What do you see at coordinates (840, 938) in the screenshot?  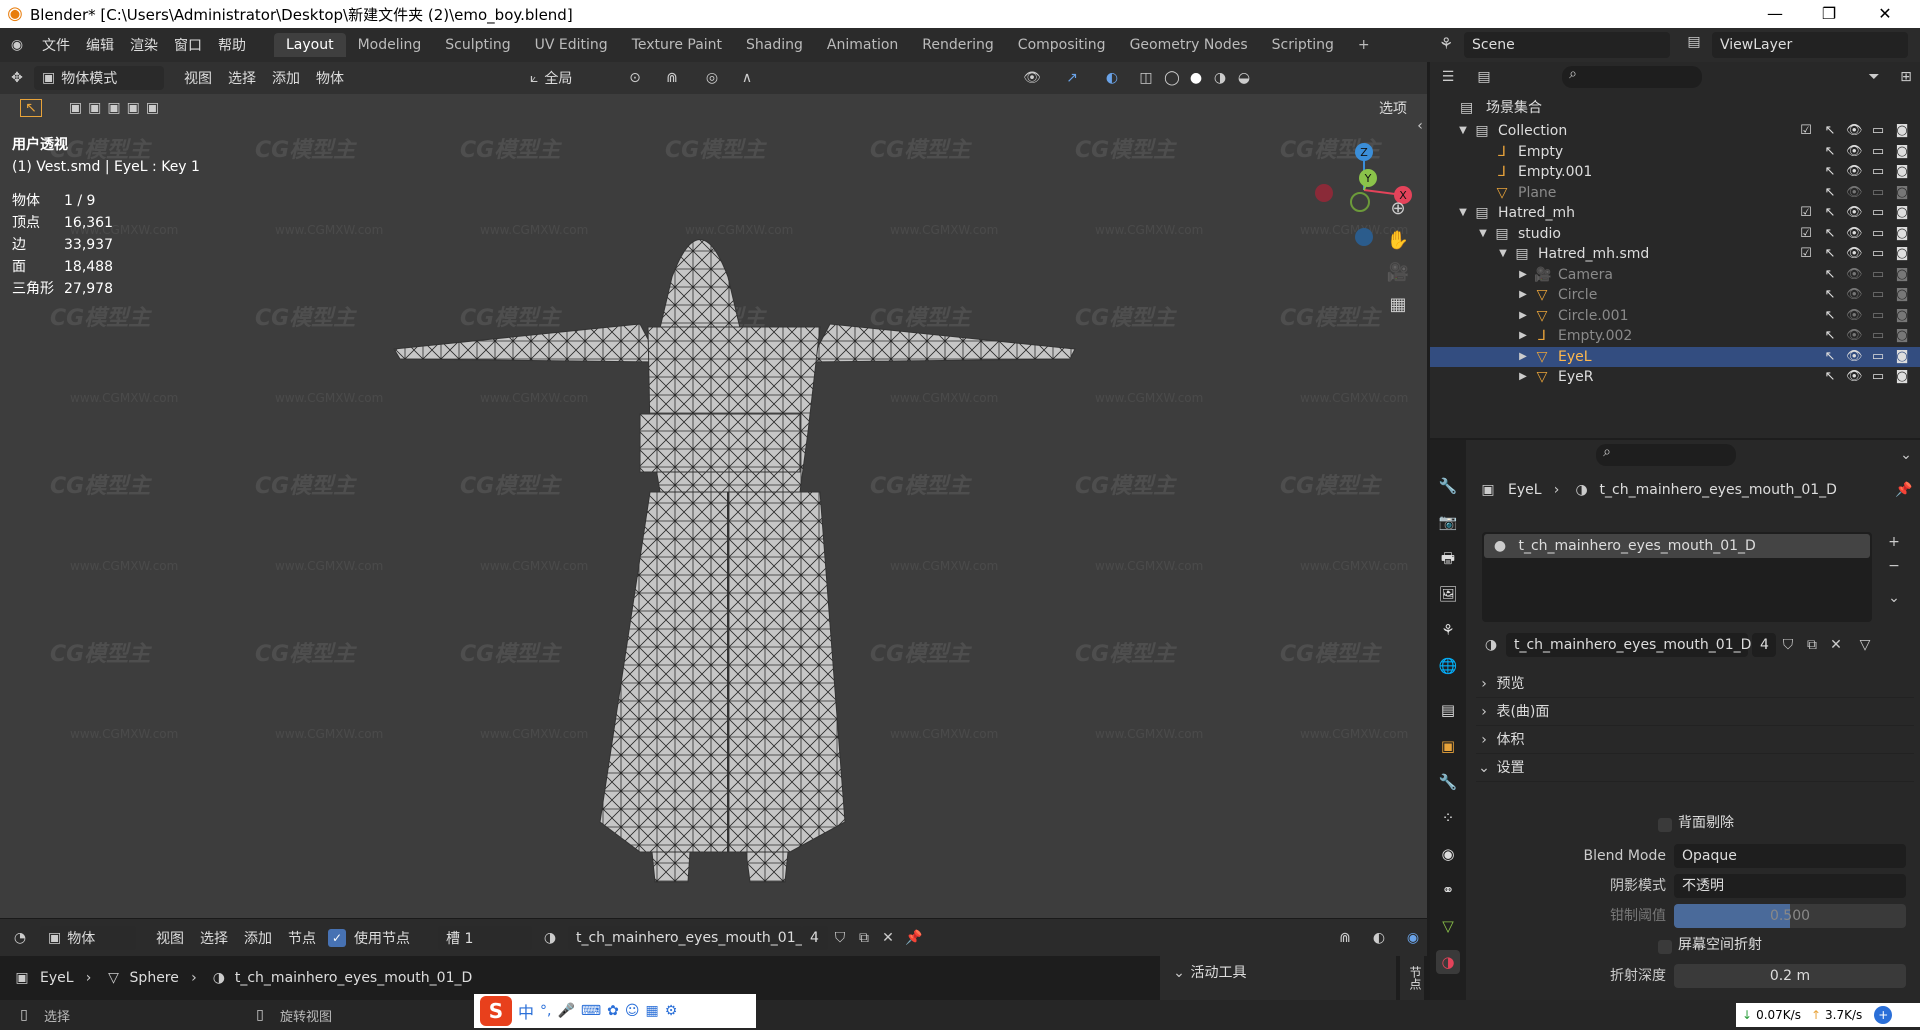 I see `fake-user-shield-icon: ⛉` at bounding box center [840, 938].